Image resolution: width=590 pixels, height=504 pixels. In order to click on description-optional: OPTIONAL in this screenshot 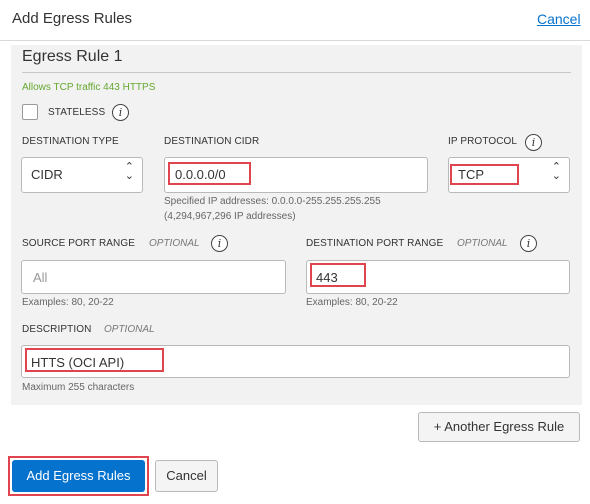, I will do `click(129, 329)`.